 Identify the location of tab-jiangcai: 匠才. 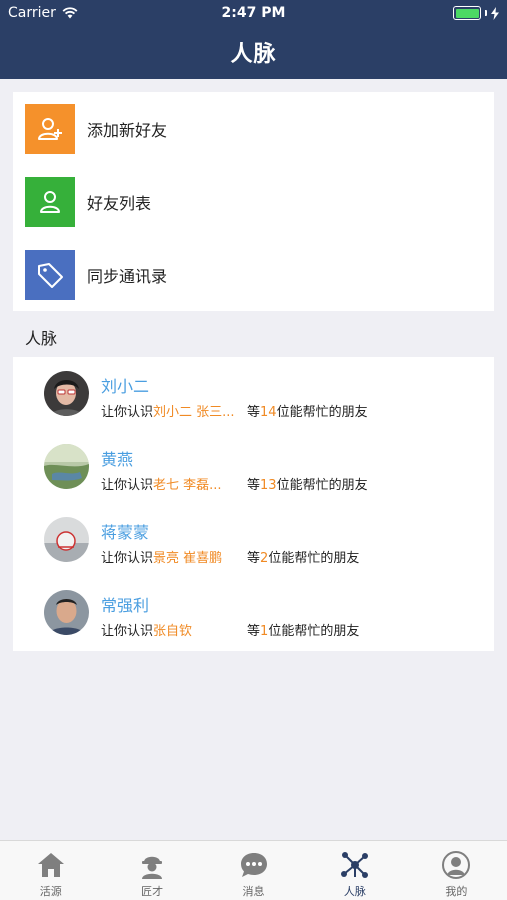
(151, 870).